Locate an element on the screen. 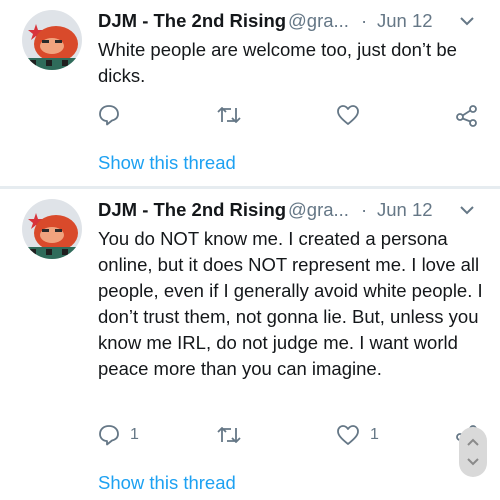 The height and width of the screenshot is (500, 500). share-button is located at coordinates (467, 115).